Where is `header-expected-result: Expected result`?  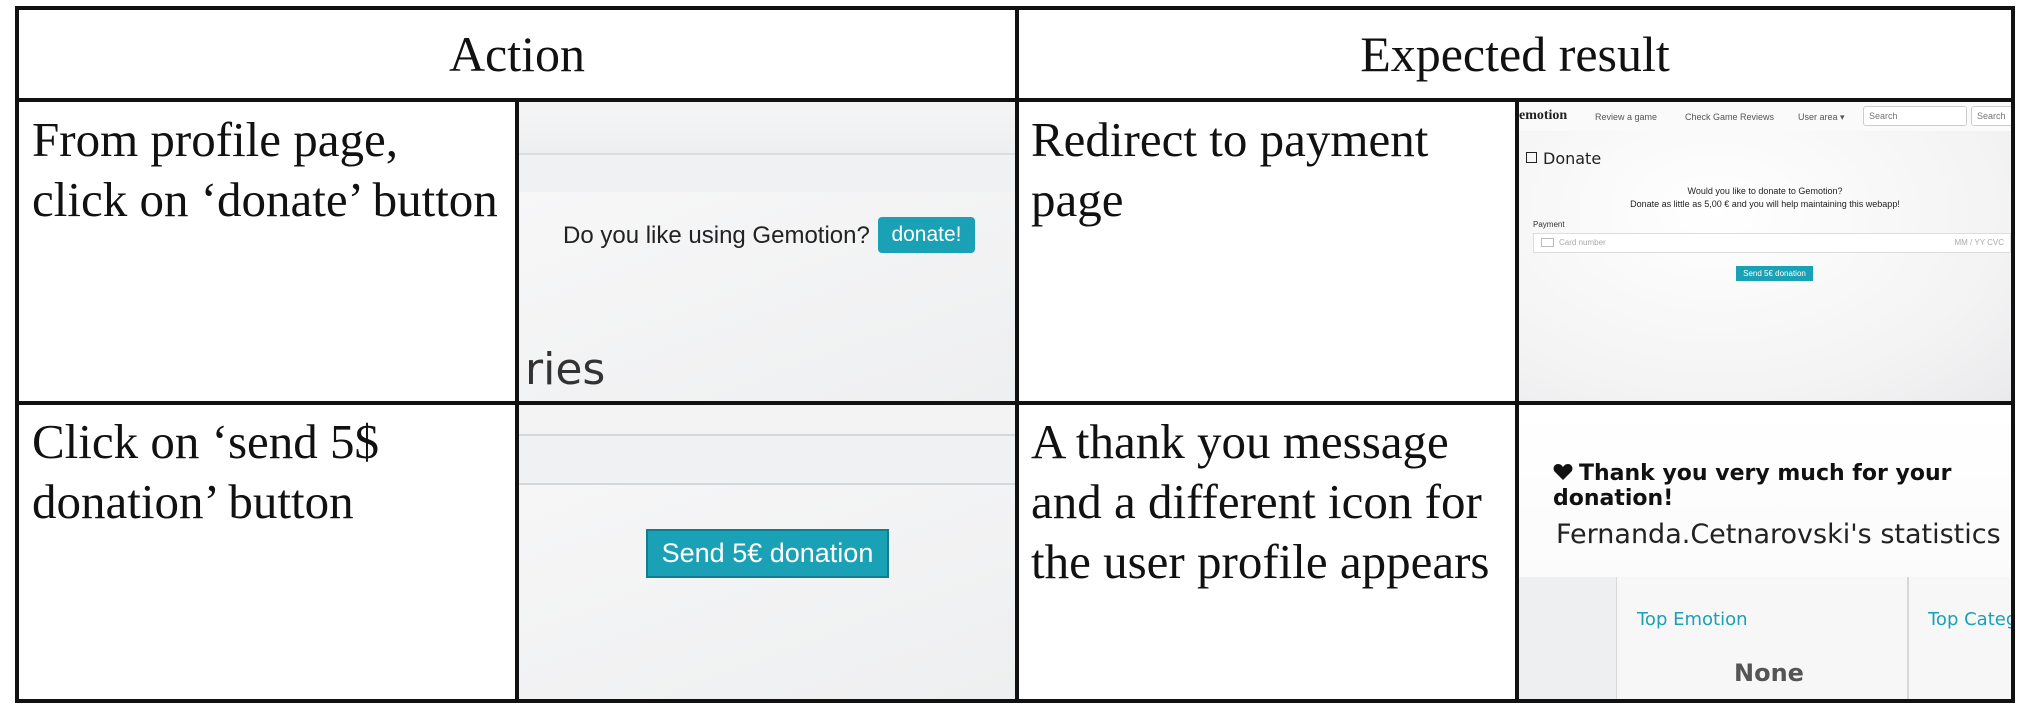 header-expected-result: Expected result is located at coordinates (1515, 54).